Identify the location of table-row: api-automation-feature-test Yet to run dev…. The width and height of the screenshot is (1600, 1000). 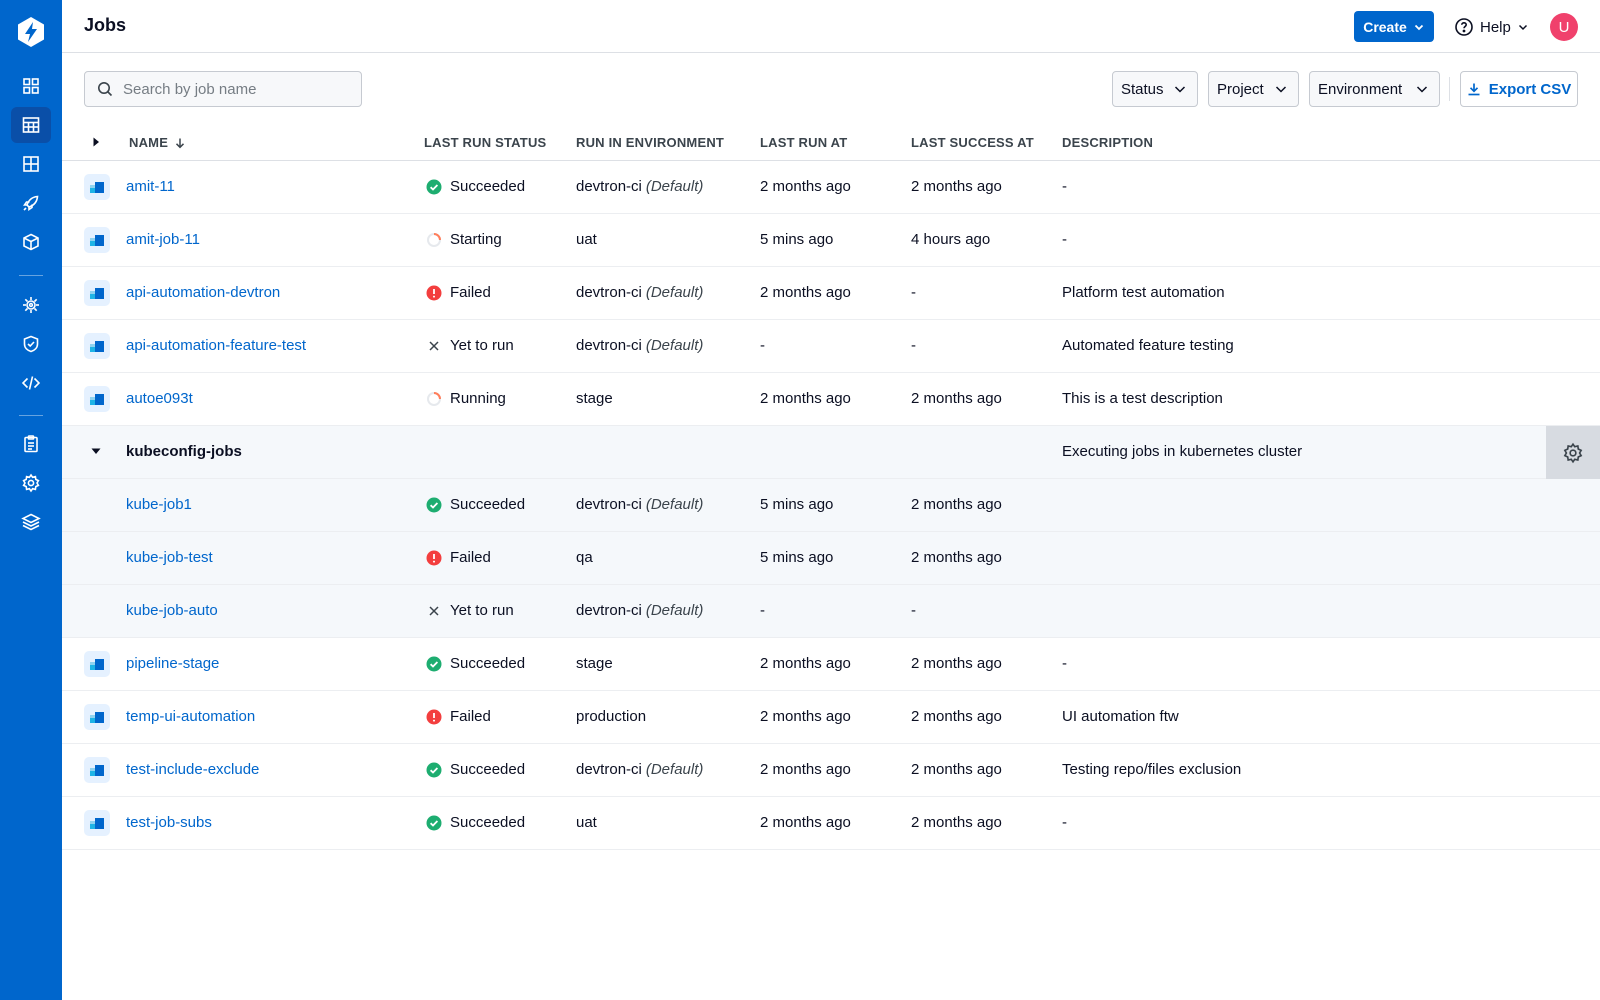
(831, 346).